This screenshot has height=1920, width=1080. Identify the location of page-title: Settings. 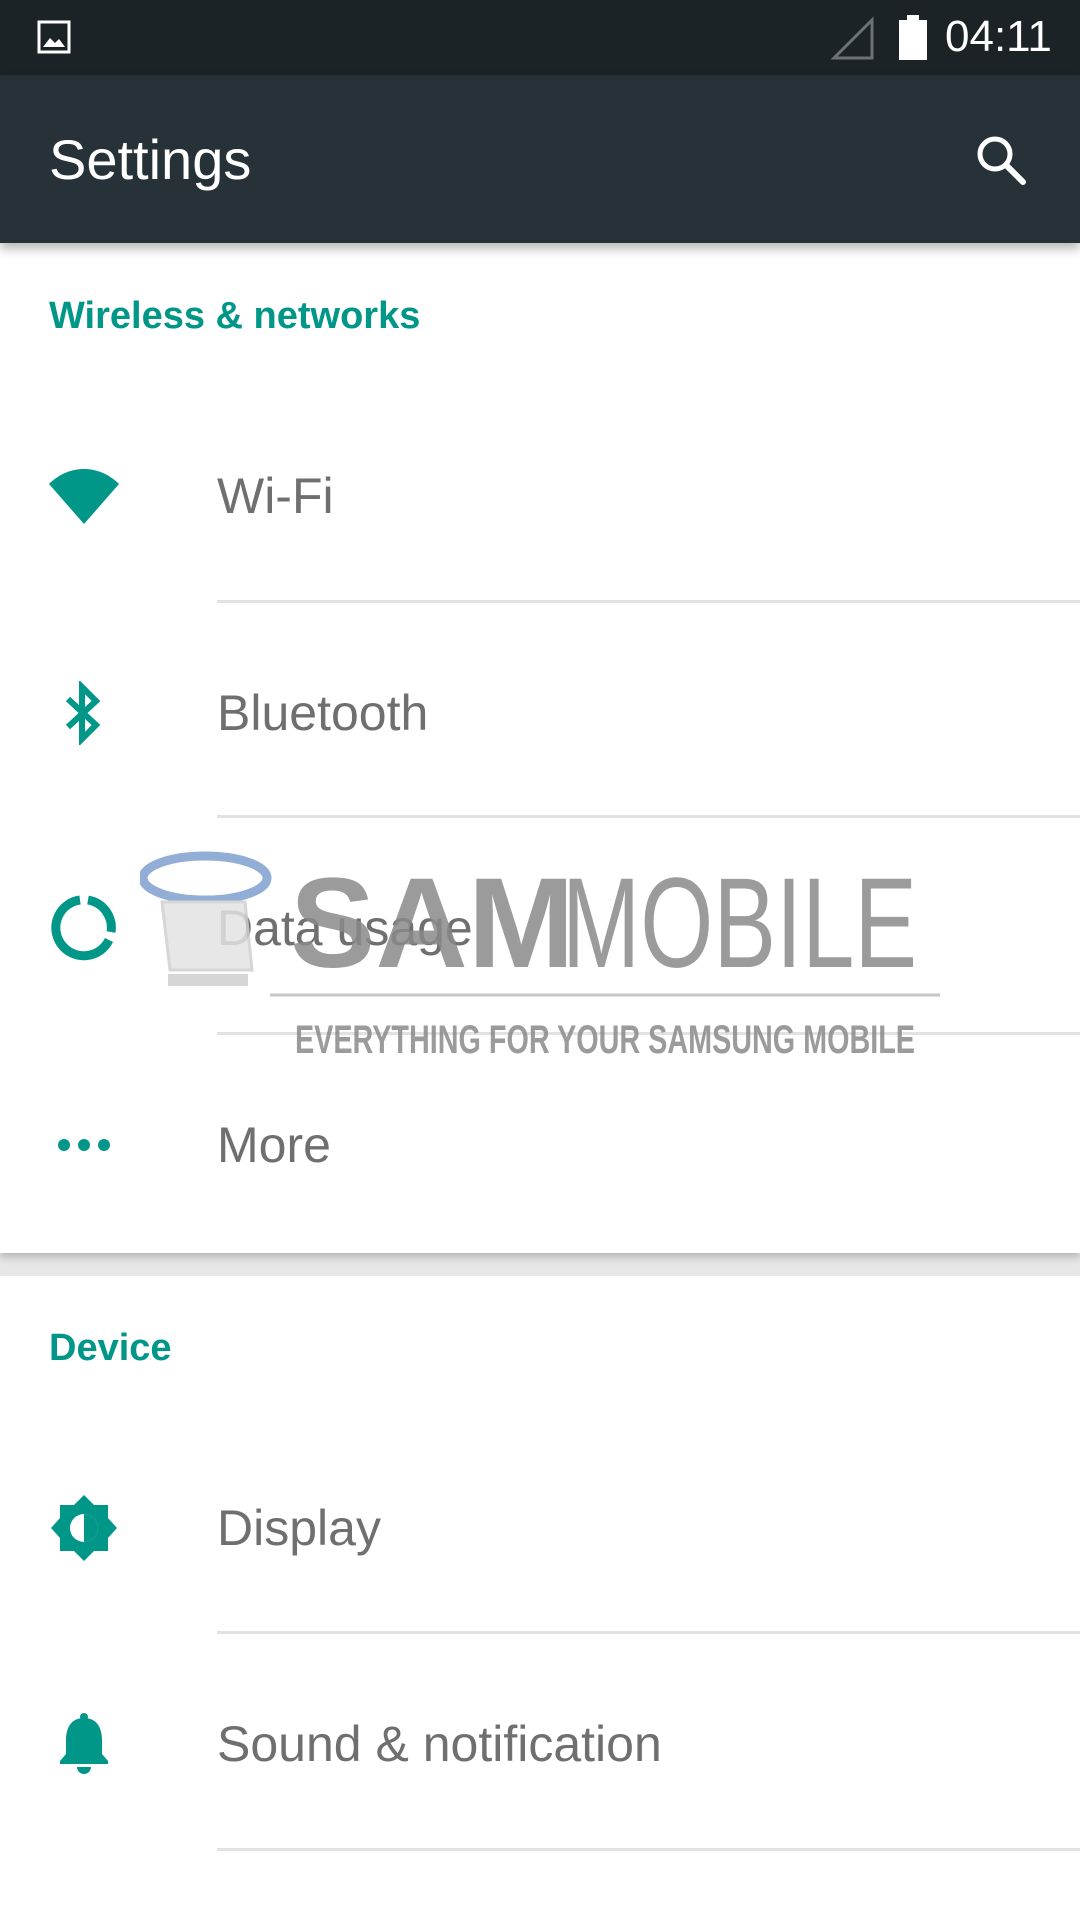
(150, 159).